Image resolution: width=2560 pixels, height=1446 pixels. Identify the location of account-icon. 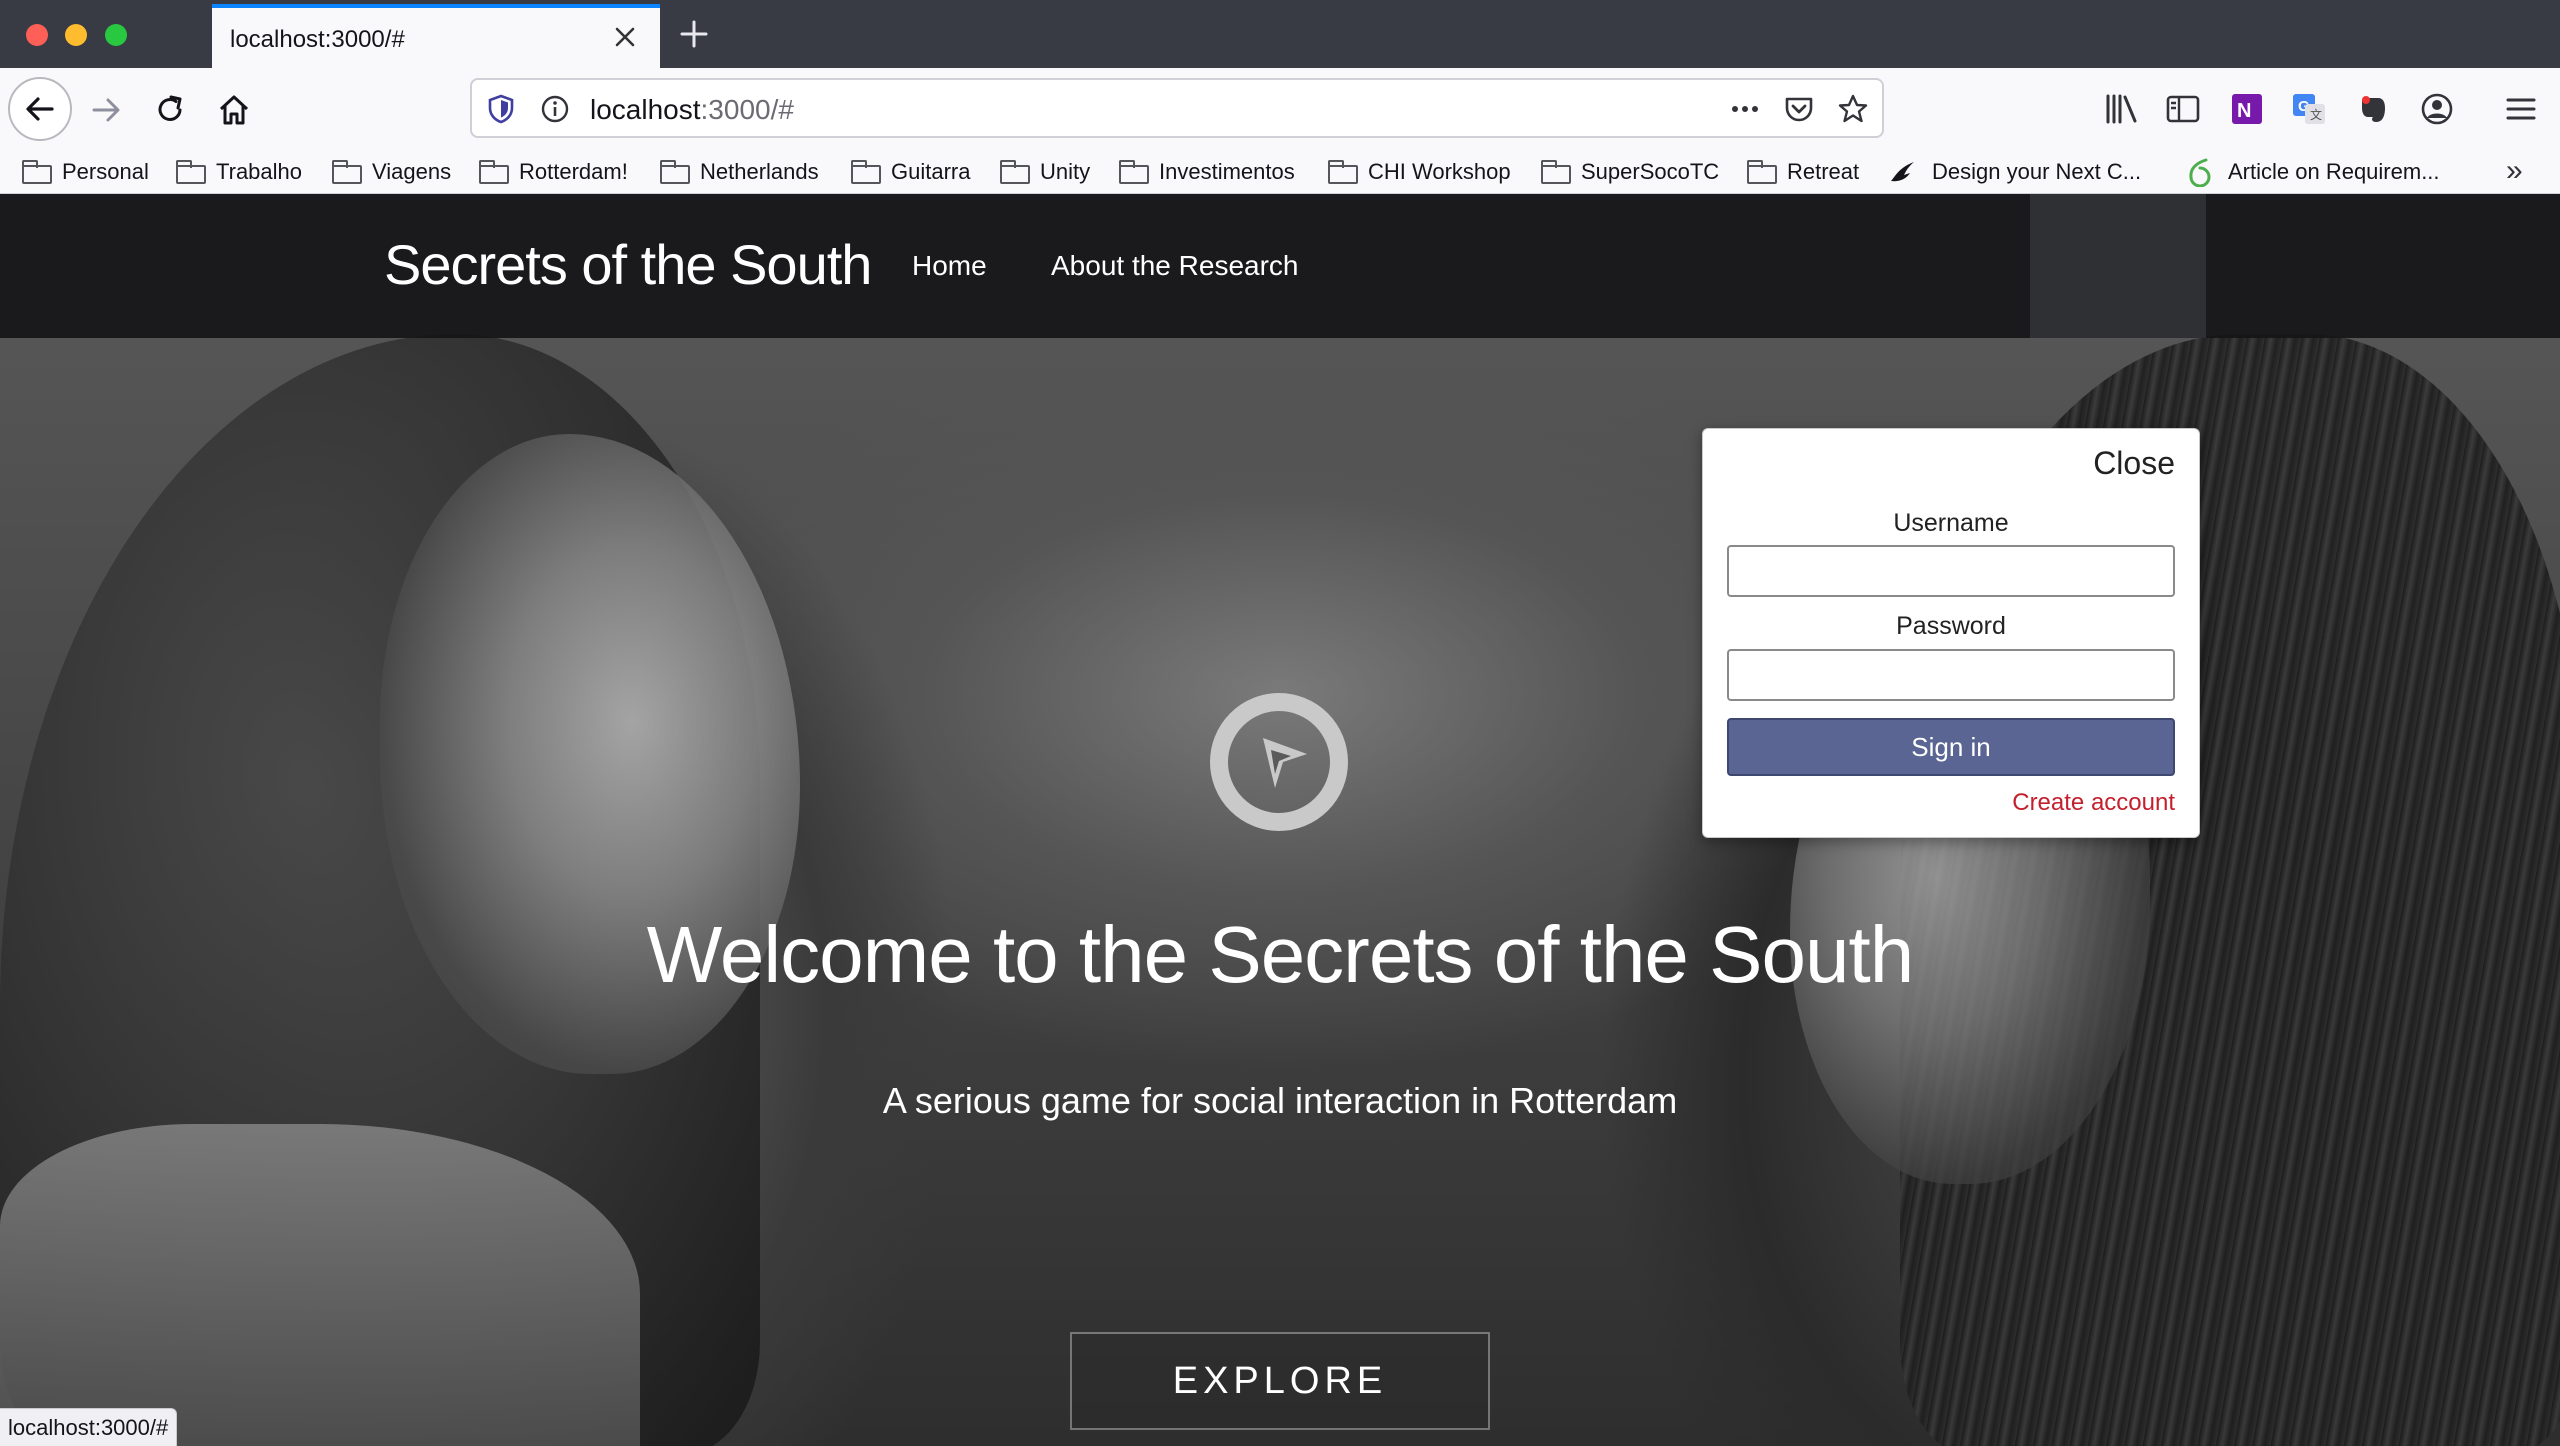
(2437, 109).